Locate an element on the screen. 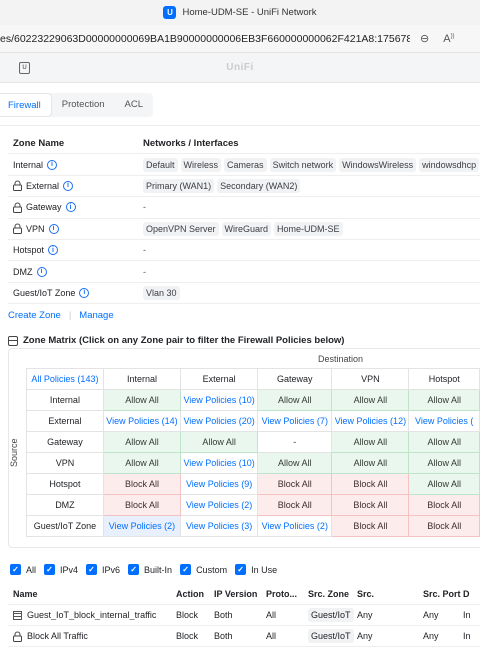  manage-link: Manage is located at coordinates (96, 315).